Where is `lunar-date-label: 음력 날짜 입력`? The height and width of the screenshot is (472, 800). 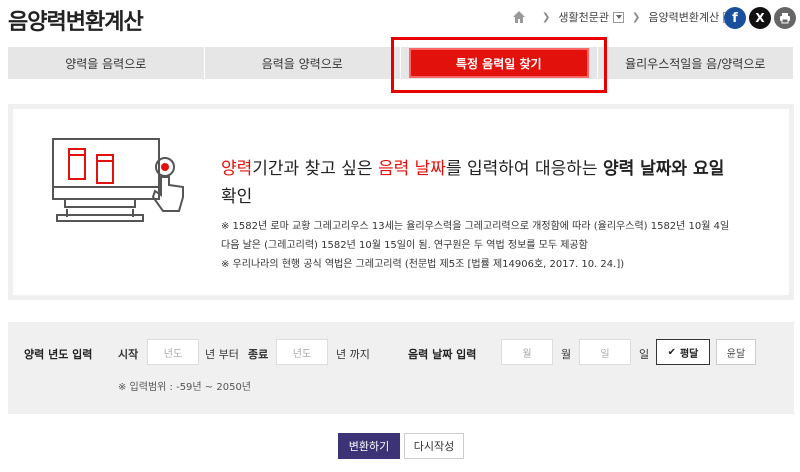
lunar-date-label: 음력 날짜 입력 is located at coordinates (442, 354).